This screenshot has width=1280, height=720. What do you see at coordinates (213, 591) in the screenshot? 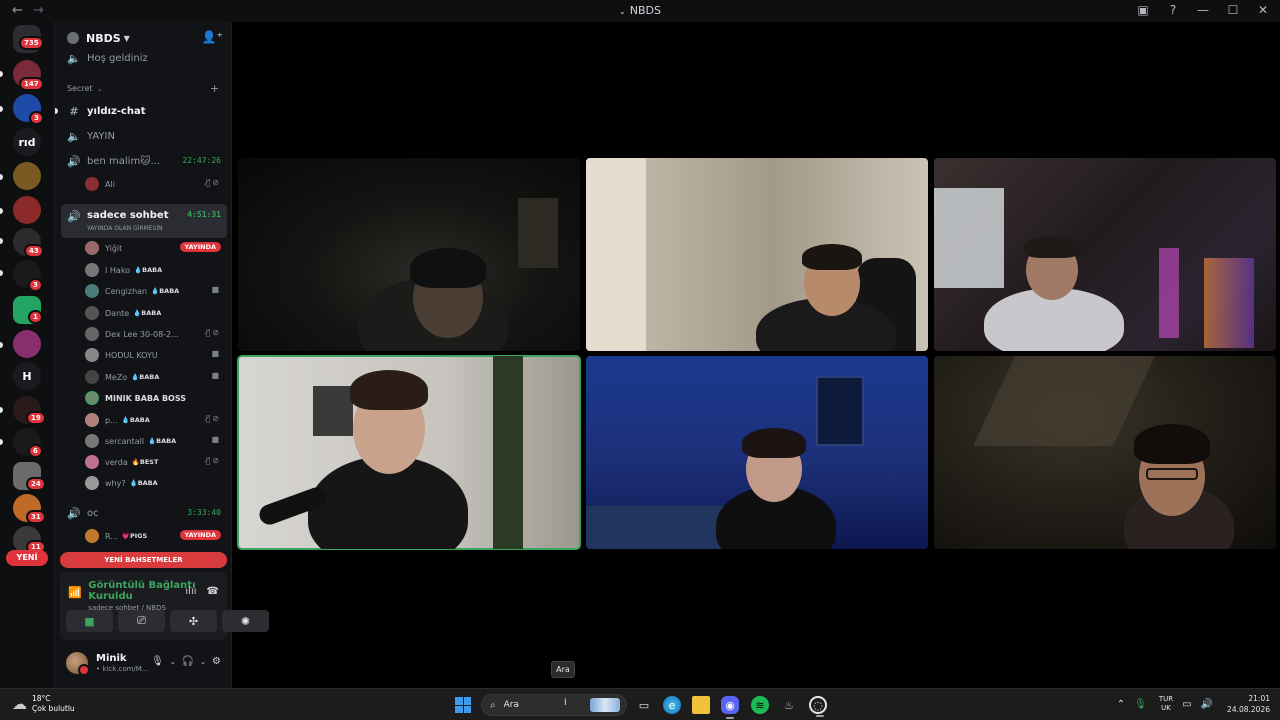
I see `disconnect-icon: ☎` at bounding box center [213, 591].